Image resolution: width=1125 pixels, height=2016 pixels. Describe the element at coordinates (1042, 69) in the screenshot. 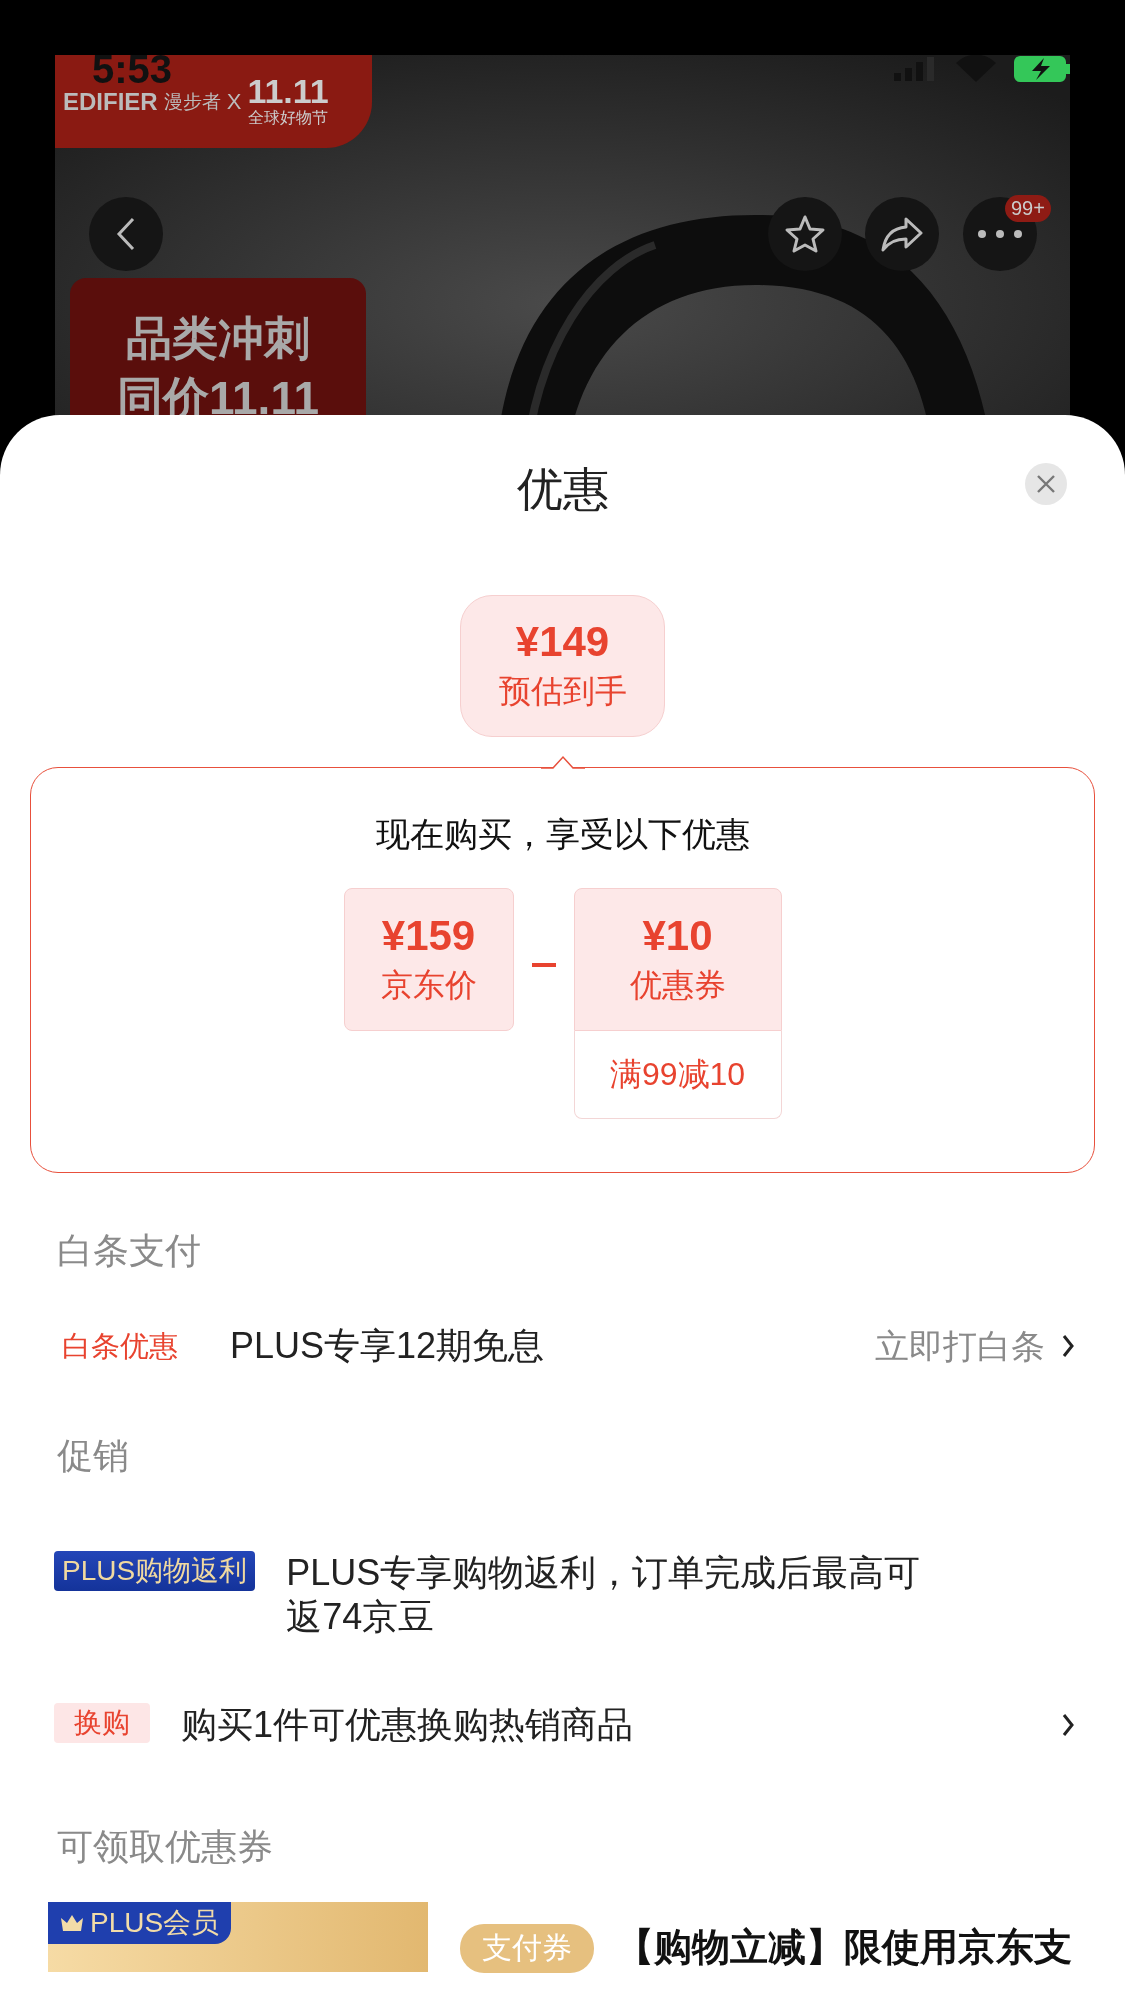

I see `battery-icon` at that location.